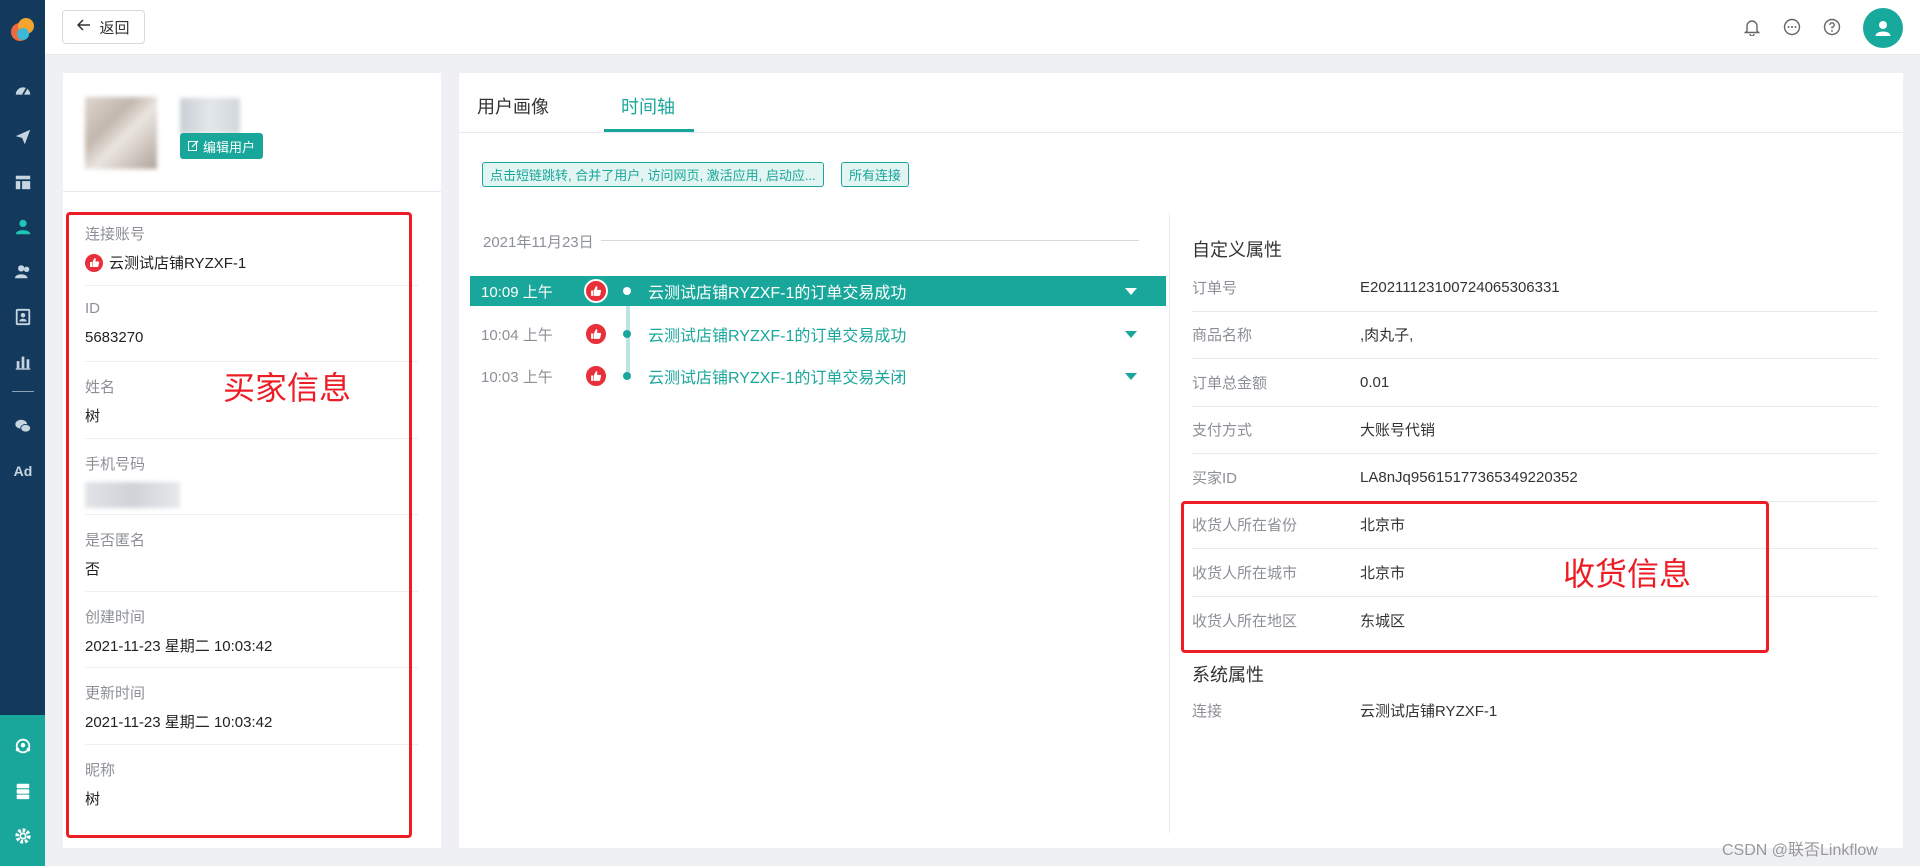 The height and width of the screenshot is (866, 1920). What do you see at coordinates (239, 525) in the screenshot?
I see `buyer-info-highlight-box` at bounding box center [239, 525].